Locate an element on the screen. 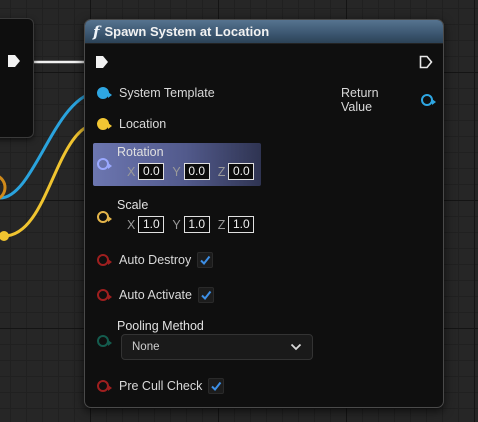 The height and width of the screenshot is (422, 478). scale-pin-row is located at coordinates (108, 217).